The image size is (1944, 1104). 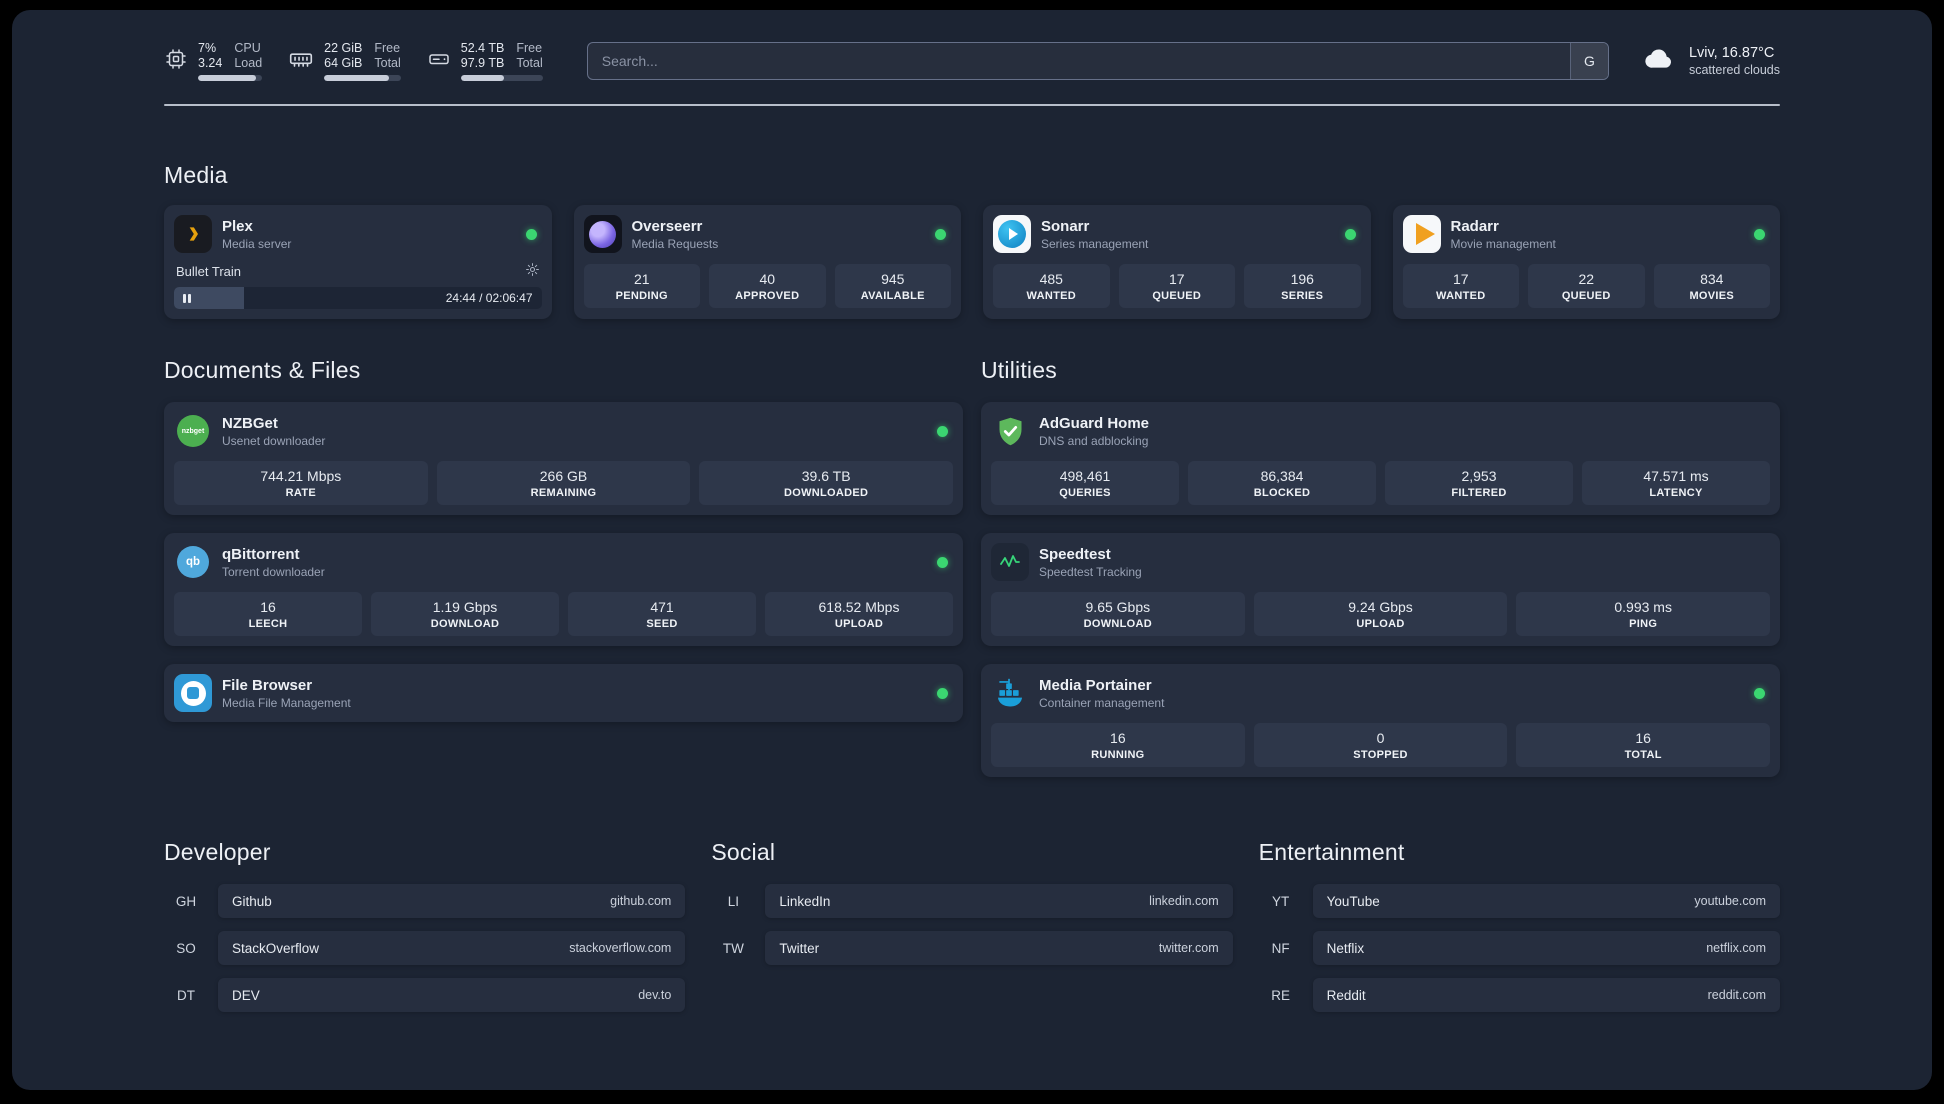 What do you see at coordinates (563, 483) in the screenshot?
I see `stat-remaining: 266 GB REMAINING` at bounding box center [563, 483].